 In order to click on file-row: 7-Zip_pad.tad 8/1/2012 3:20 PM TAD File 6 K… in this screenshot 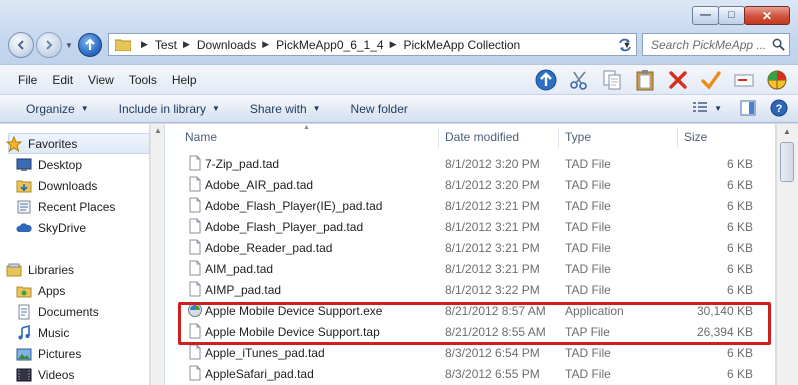, I will do `click(480, 163)`.